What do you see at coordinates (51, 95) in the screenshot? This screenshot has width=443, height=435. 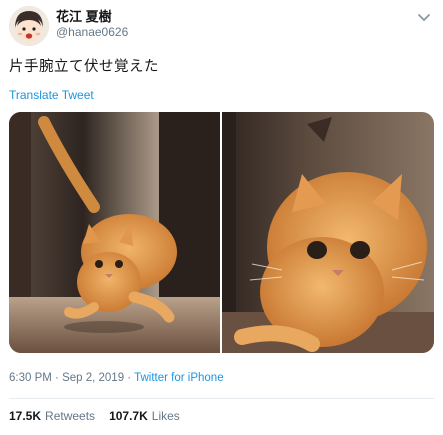 I see `translate-tweet-link: Translate Tweet` at bounding box center [51, 95].